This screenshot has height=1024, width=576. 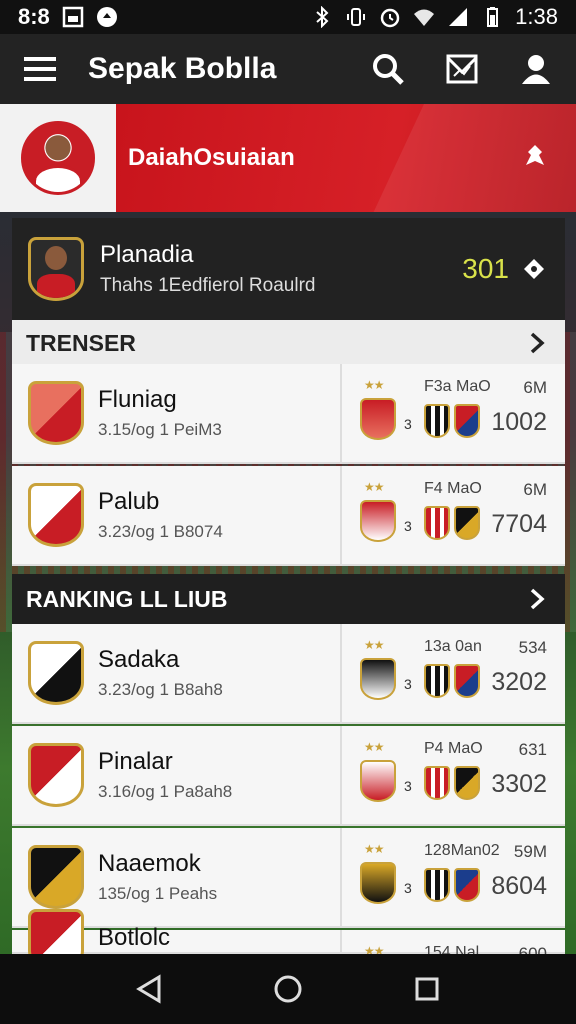 I want to click on row-value: 7704, so click(x=519, y=524).